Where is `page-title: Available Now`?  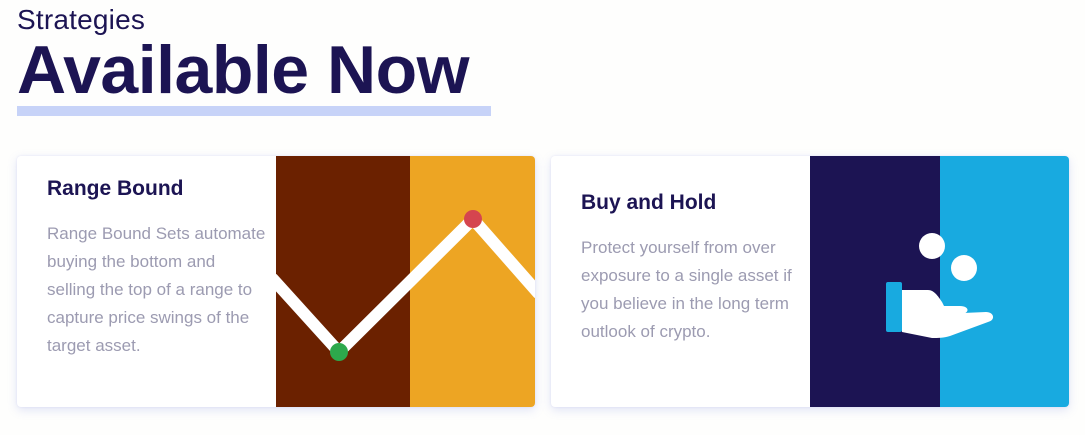
page-title: Available Now is located at coordinates (243, 70).